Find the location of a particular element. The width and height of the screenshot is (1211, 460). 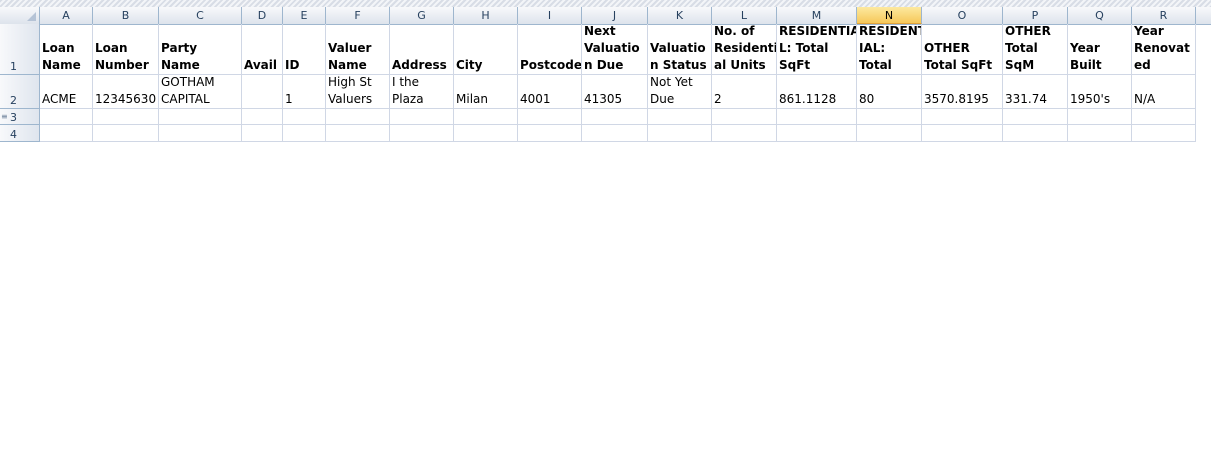

column-header-i: I is located at coordinates (550, 15).